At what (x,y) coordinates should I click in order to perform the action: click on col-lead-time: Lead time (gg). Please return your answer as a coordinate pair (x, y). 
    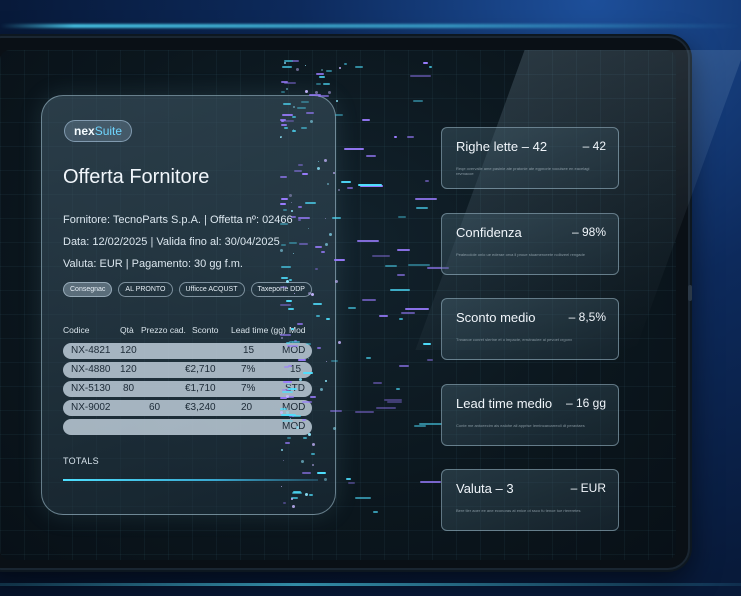
    Looking at the image, I should click on (258, 330).